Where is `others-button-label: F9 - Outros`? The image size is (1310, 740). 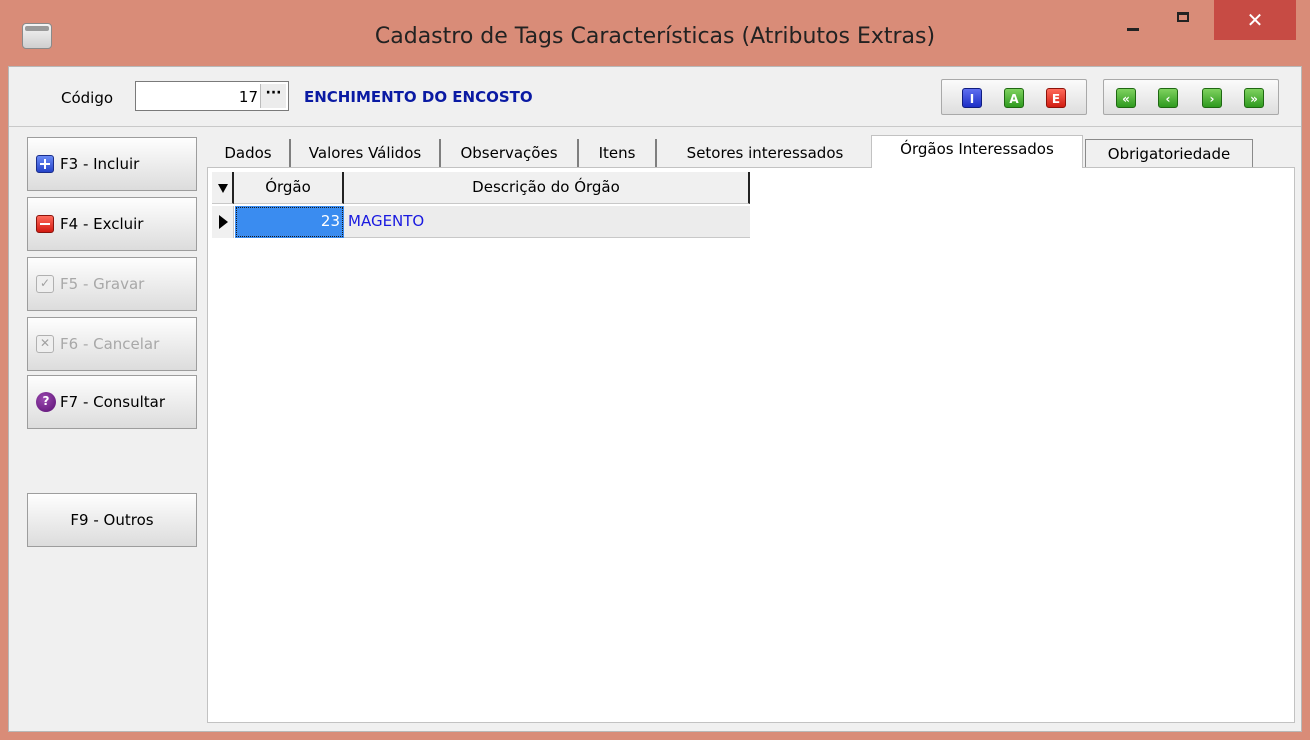 others-button-label: F9 - Outros is located at coordinates (112, 520).